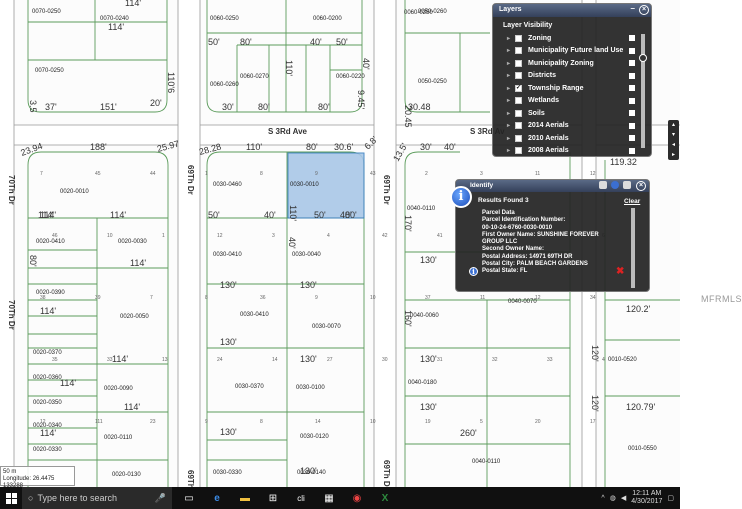 Image resolution: width=742 pixels, height=509 pixels. What do you see at coordinates (643, 91) in the screenshot?
I see `layers-scrollbar` at bounding box center [643, 91].